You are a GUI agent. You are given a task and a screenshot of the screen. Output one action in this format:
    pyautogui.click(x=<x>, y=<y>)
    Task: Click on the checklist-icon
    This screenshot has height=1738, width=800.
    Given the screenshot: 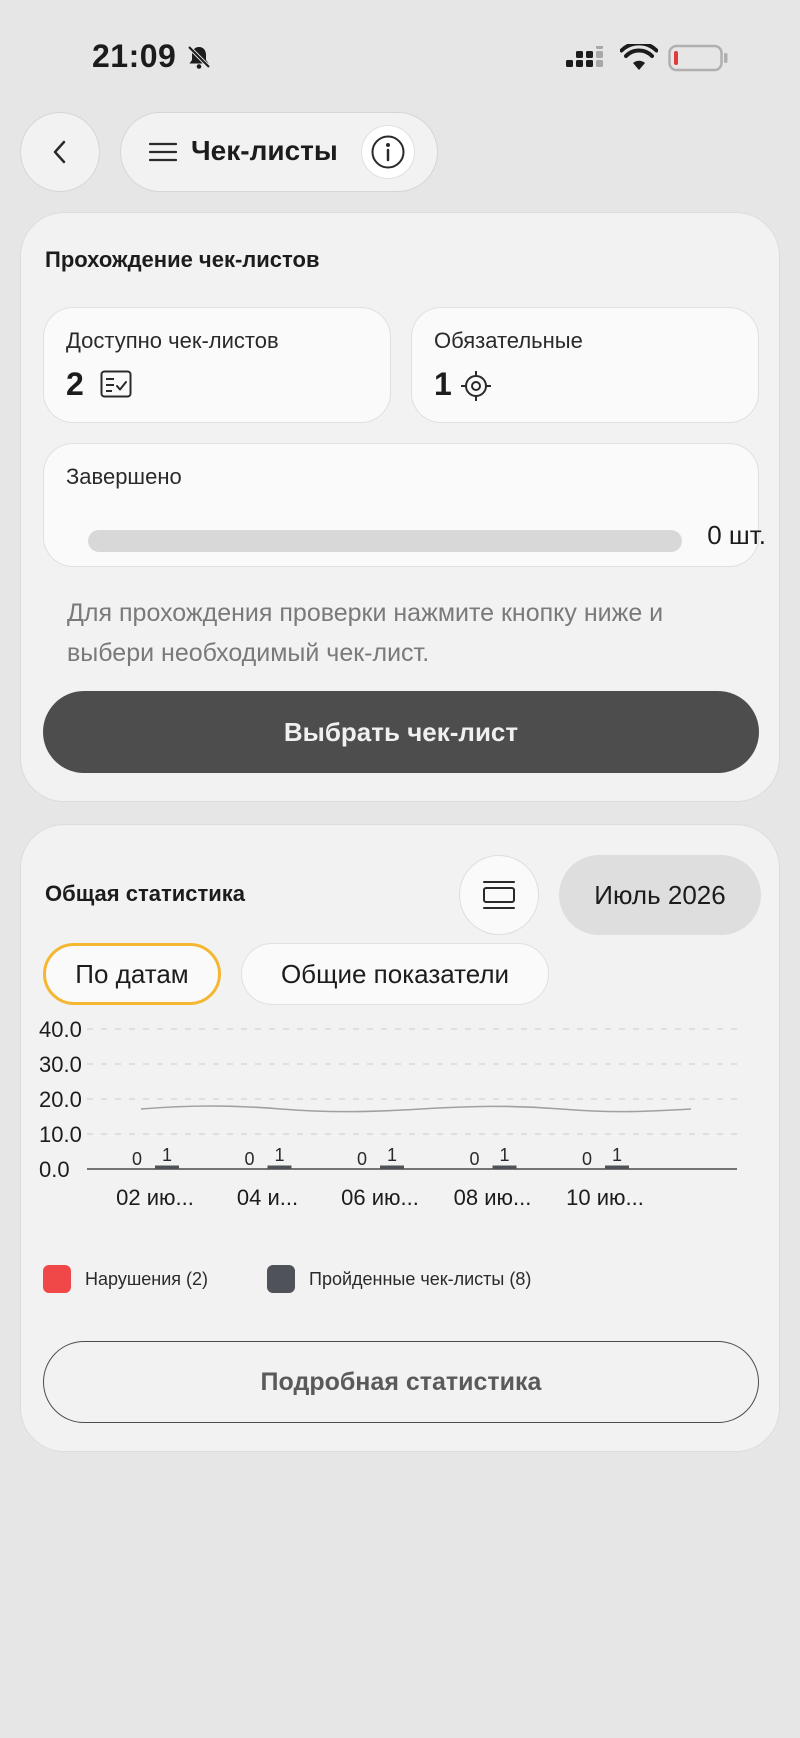 What is the action you would take?
    pyautogui.click(x=116, y=384)
    